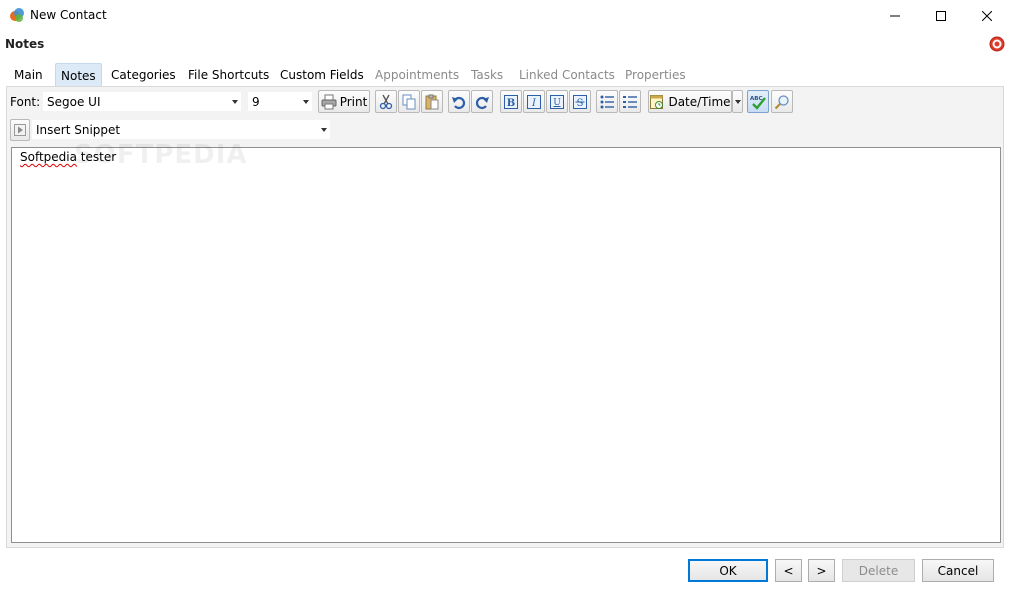  Describe the element at coordinates (788, 570) in the screenshot. I see `previous-button: <` at that location.